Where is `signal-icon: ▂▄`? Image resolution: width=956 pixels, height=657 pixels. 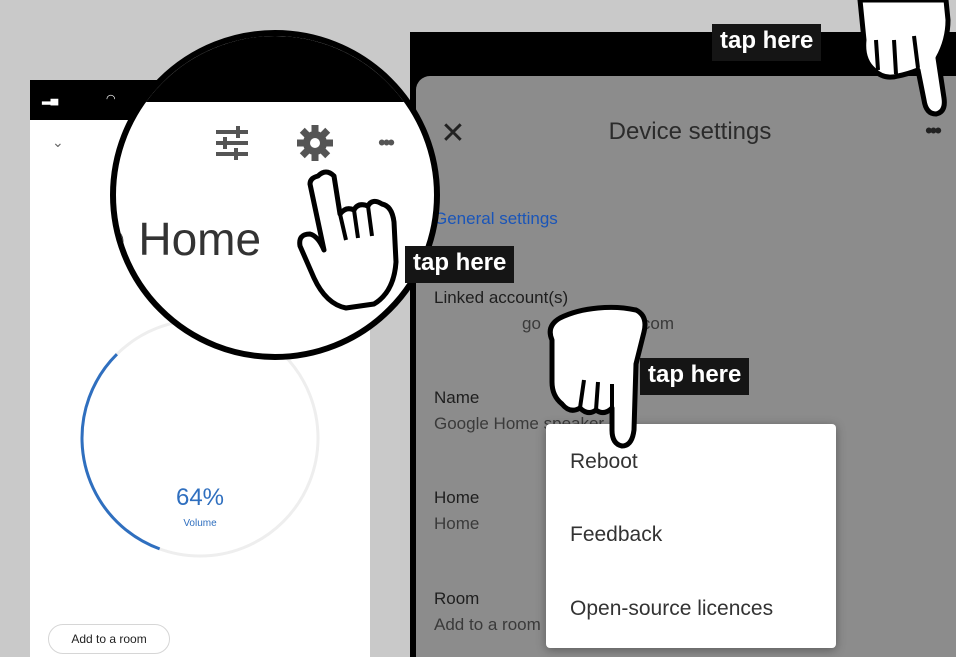 signal-icon: ▂▄ is located at coordinates (50, 99).